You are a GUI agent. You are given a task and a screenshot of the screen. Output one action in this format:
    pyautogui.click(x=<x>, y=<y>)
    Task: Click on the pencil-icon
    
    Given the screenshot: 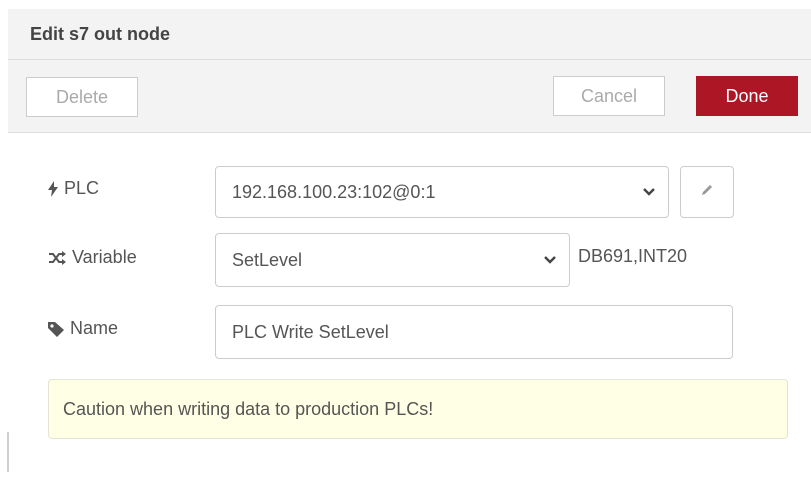 What is the action you would take?
    pyautogui.click(x=707, y=192)
    